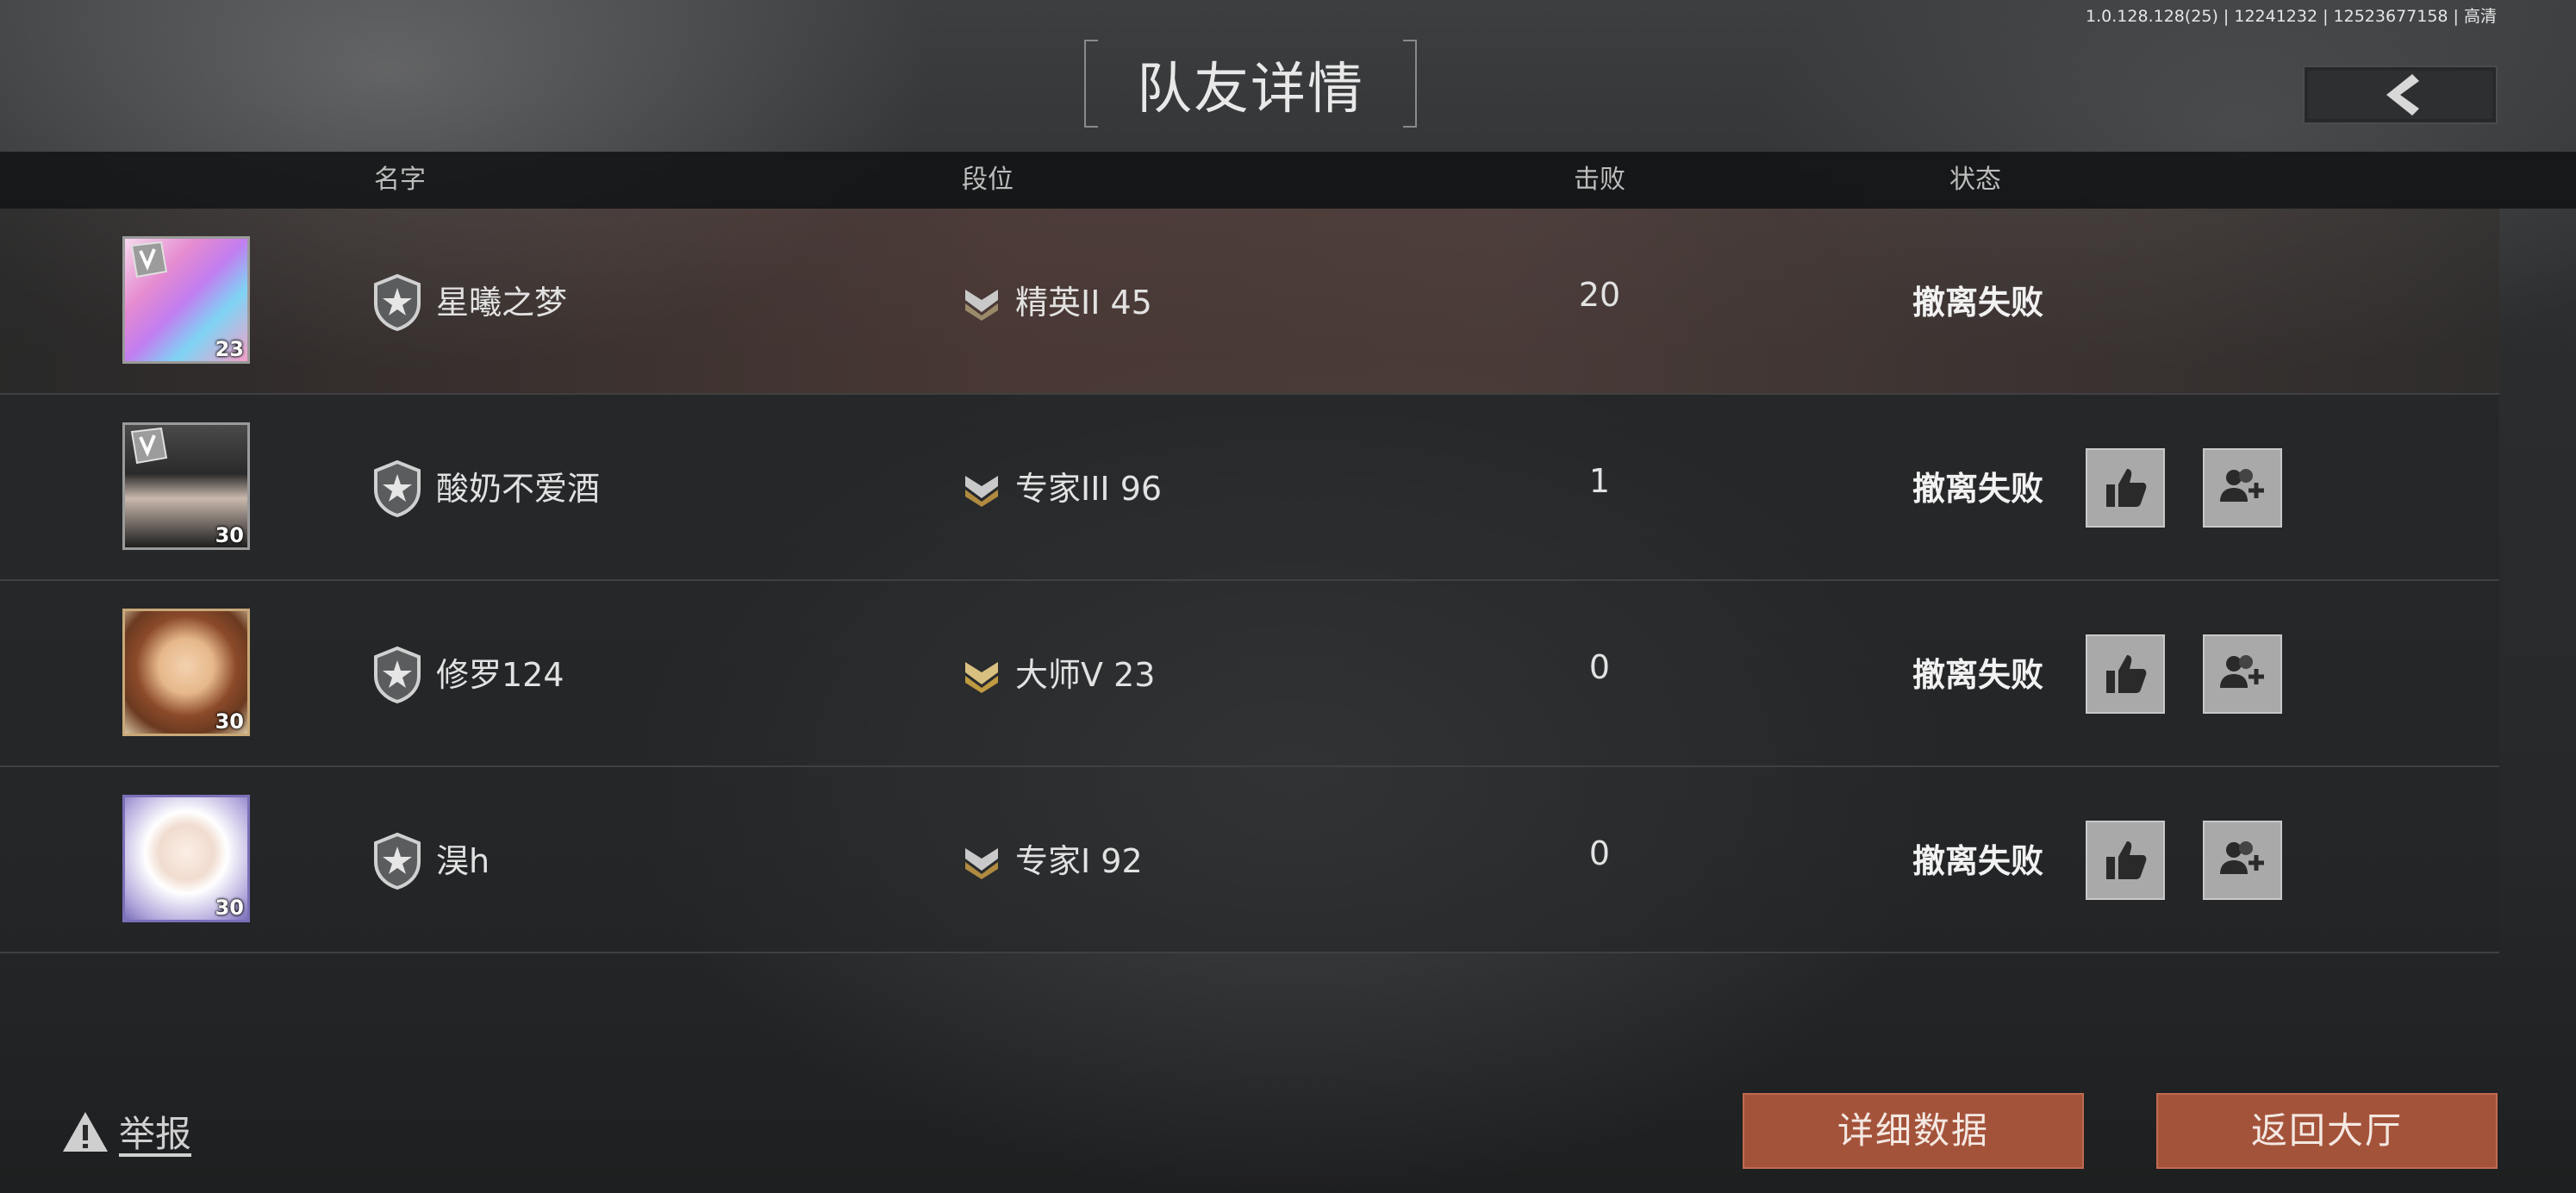  What do you see at coordinates (186, 300) in the screenshot?
I see `avatar: 23` at bounding box center [186, 300].